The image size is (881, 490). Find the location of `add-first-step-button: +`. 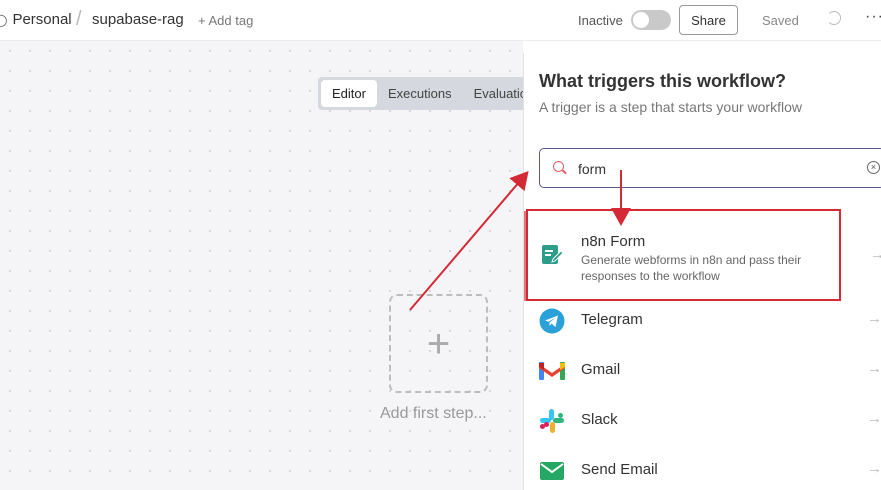

add-first-step-button: + is located at coordinates (438, 343).